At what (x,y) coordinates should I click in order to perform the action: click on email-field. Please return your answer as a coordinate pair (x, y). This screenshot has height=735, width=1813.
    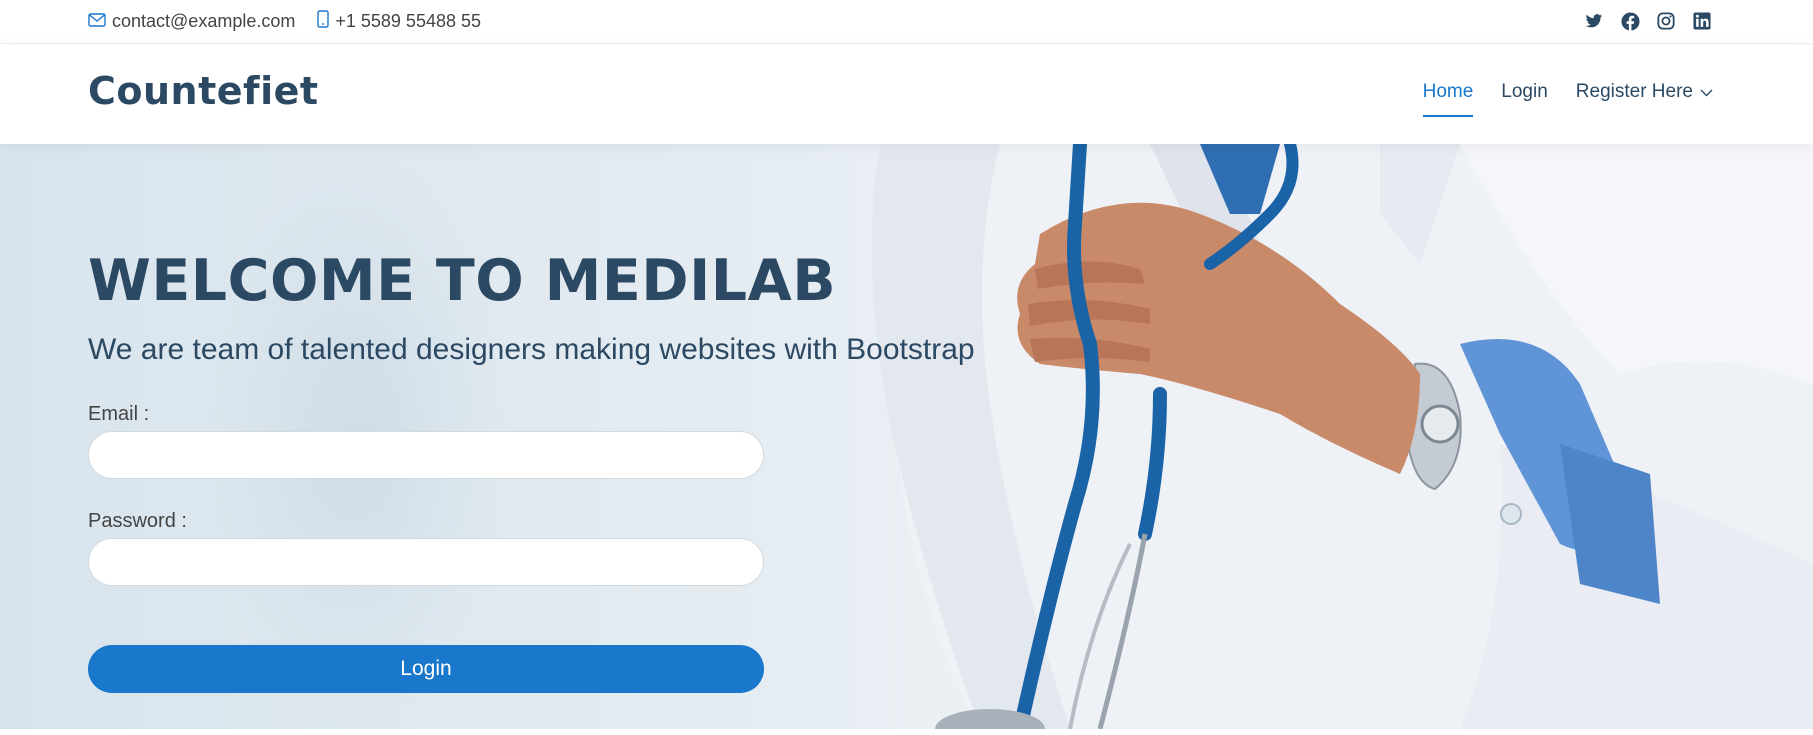
    Looking at the image, I should click on (426, 455).